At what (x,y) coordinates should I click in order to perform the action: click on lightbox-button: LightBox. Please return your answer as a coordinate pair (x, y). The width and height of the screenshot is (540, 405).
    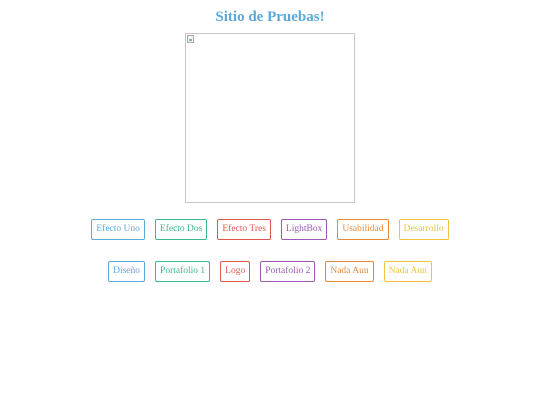
    Looking at the image, I should click on (304, 229).